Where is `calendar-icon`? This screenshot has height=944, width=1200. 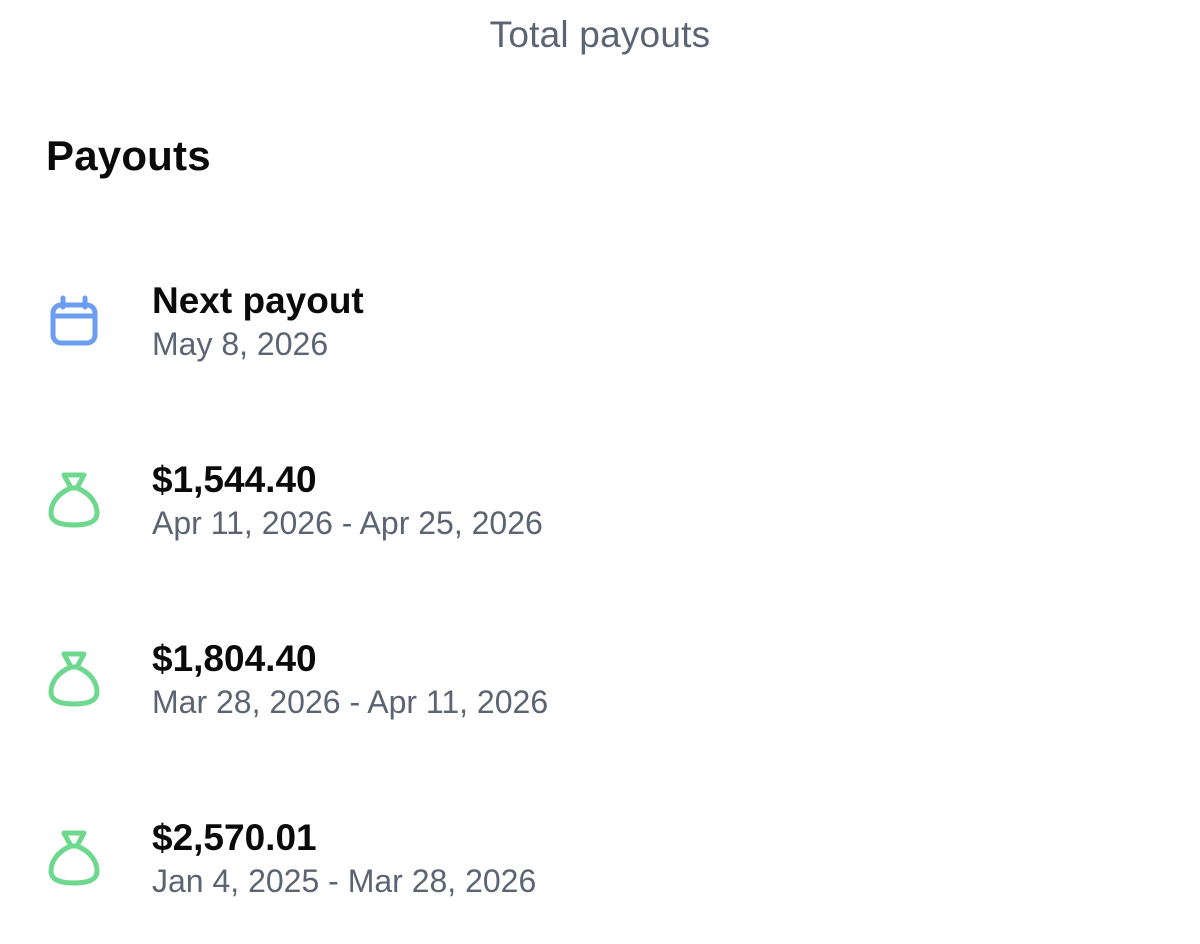 calendar-icon is located at coordinates (76, 322).